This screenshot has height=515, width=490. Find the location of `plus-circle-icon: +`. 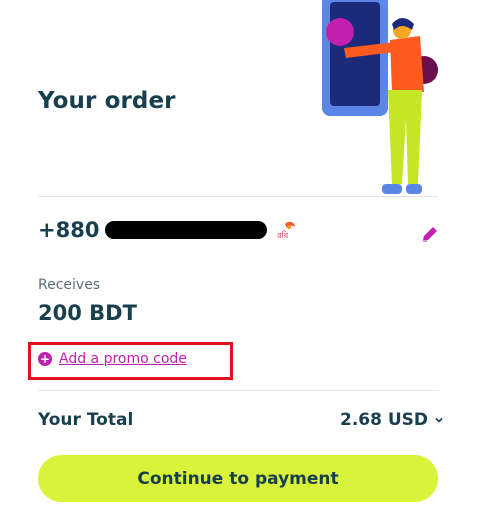

plus-circle-icon: + is located at coordinates (45, 359).